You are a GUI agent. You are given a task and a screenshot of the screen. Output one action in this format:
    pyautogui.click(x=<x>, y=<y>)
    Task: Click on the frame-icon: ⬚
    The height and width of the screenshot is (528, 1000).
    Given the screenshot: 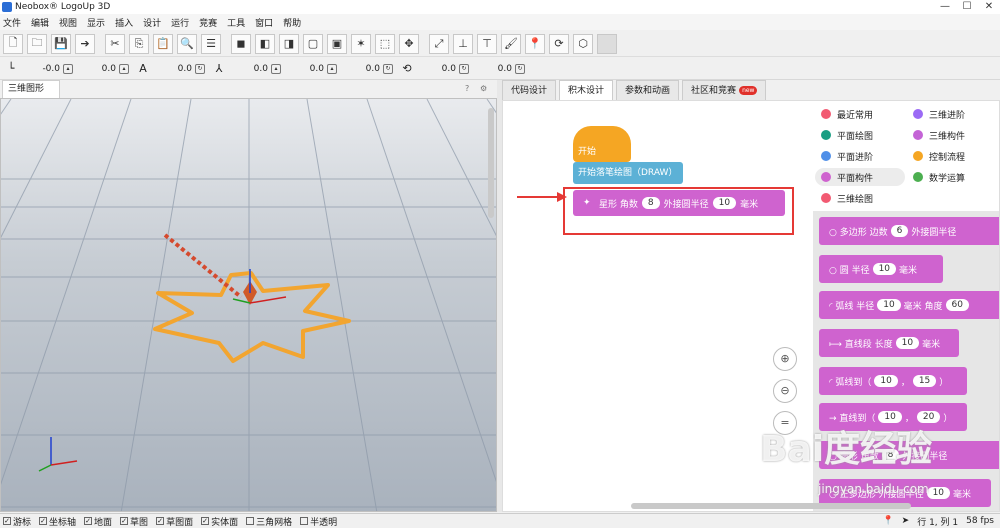 What is the action you would take?
    pyautogui.click(x=385, y=43)
    